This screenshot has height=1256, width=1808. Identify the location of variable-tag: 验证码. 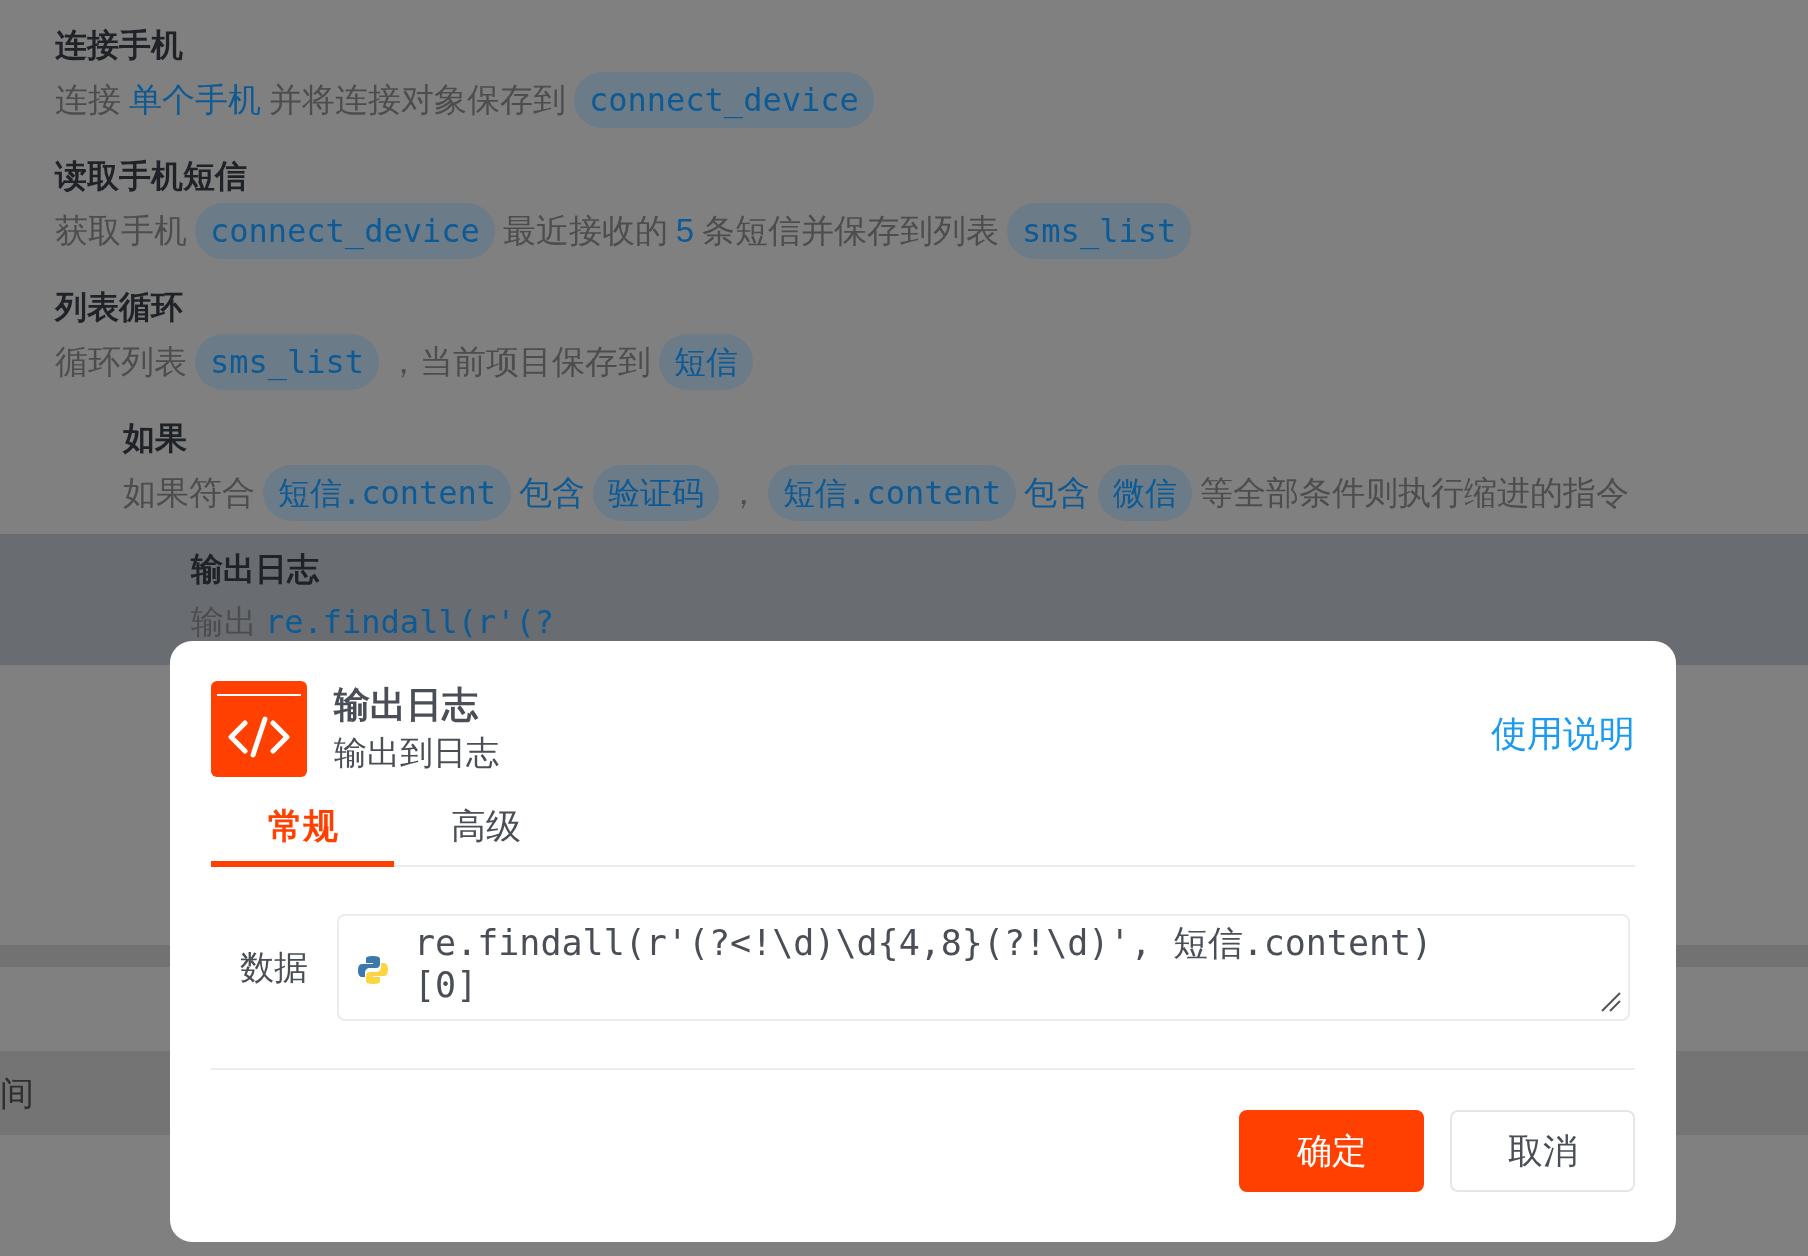
(656, 493).